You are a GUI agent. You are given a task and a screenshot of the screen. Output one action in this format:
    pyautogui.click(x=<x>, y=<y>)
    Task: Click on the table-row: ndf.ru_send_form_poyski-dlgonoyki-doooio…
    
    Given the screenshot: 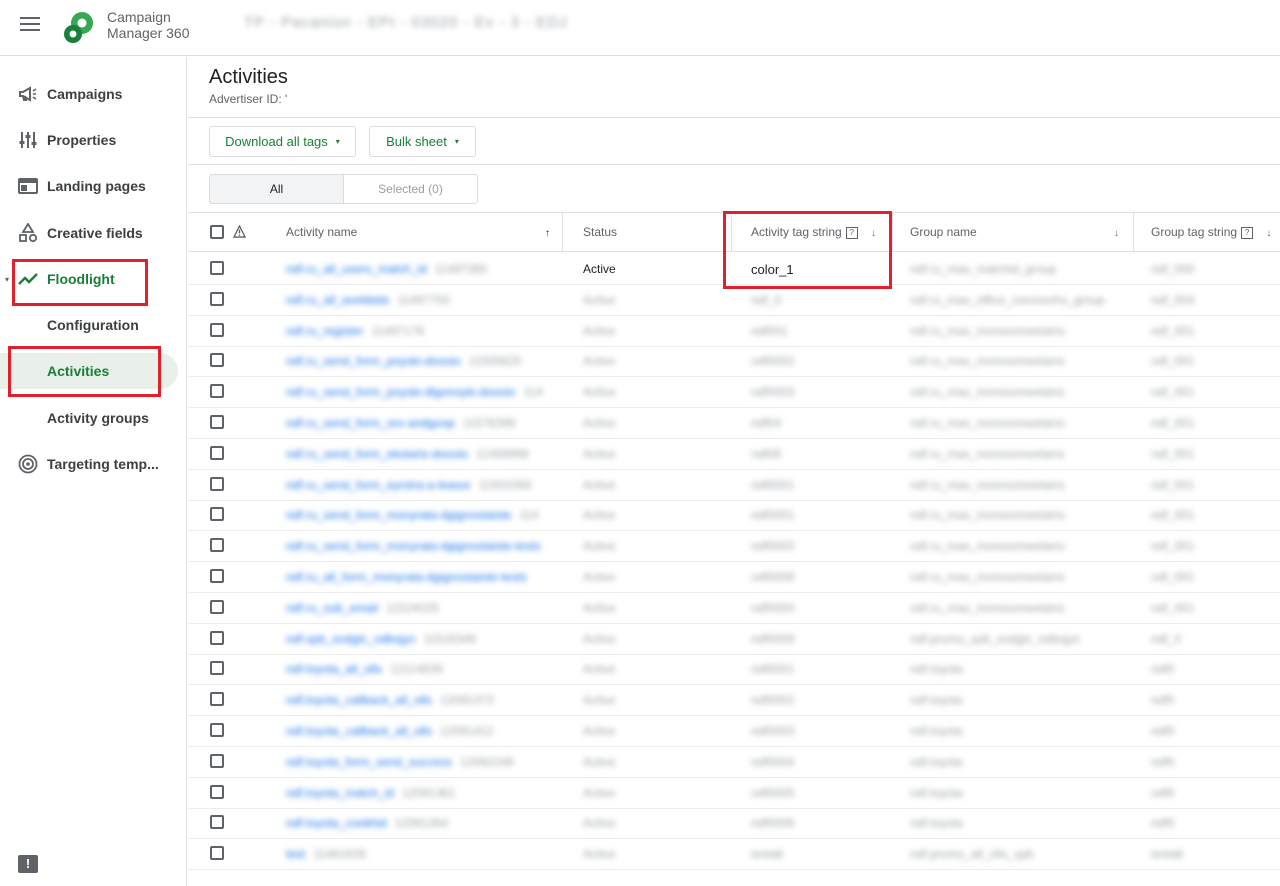 What is the action you would take?
    pyautogui.click(x=734, y=393)
    